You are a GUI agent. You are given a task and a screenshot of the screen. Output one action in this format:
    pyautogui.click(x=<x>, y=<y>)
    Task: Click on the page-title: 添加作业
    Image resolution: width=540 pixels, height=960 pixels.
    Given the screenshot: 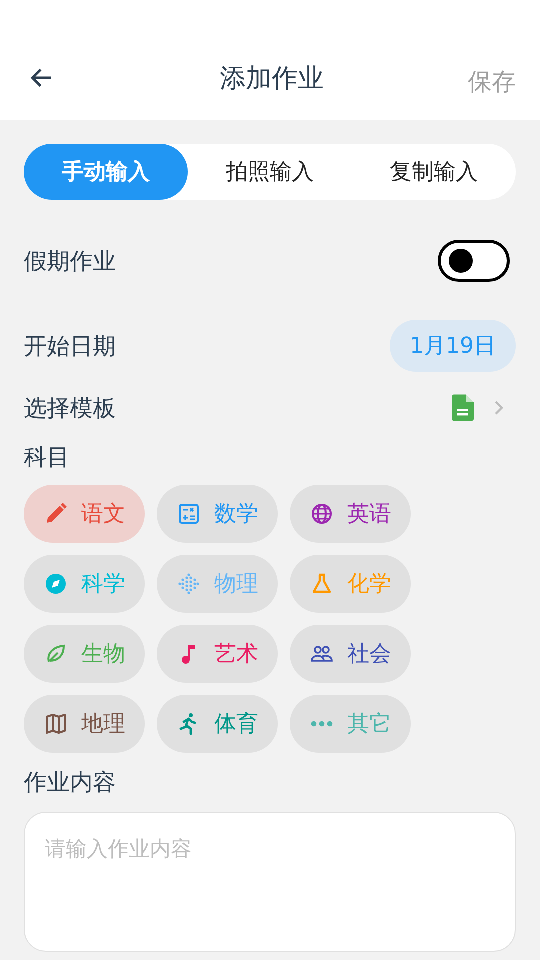 What is the action you would take?
    pyautogui.click(x=272, y=79)
    